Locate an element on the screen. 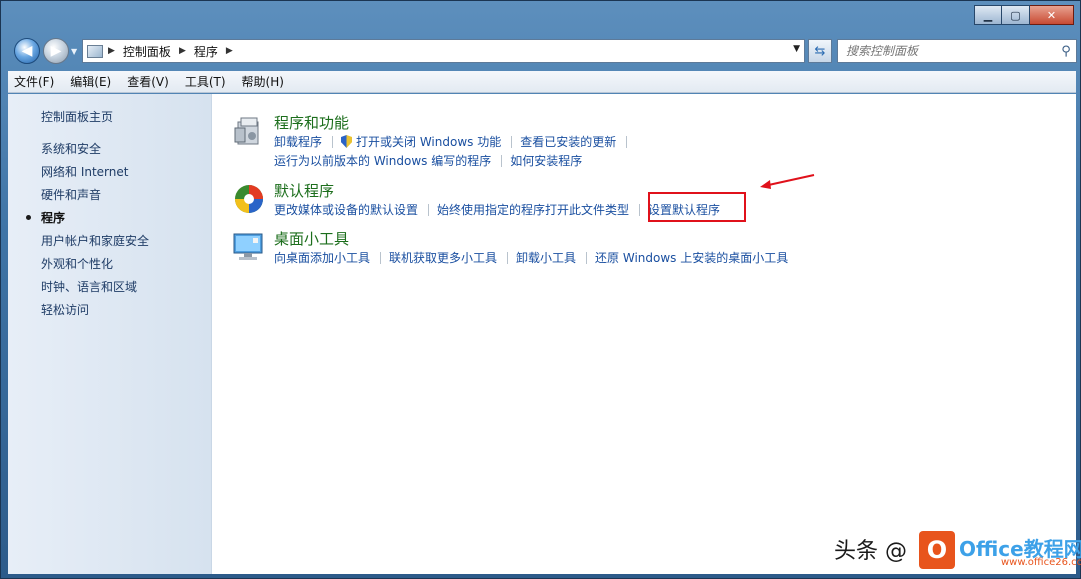 The height and width of the screenshot is (579, 1081). uninstall-gadget-link: 卸载小工具 is located at coordinates (546, 257).